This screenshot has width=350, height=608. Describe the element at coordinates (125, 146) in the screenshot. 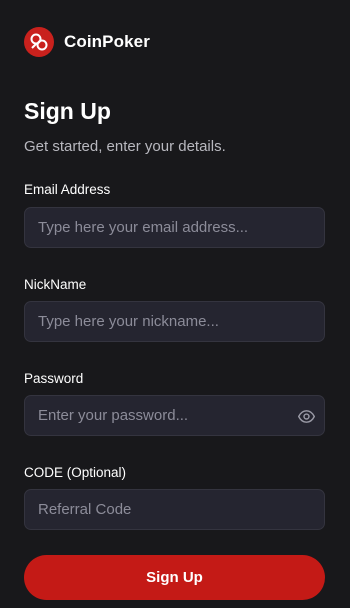

I see `page-subtitle: Get started, enter your details.` at that location.